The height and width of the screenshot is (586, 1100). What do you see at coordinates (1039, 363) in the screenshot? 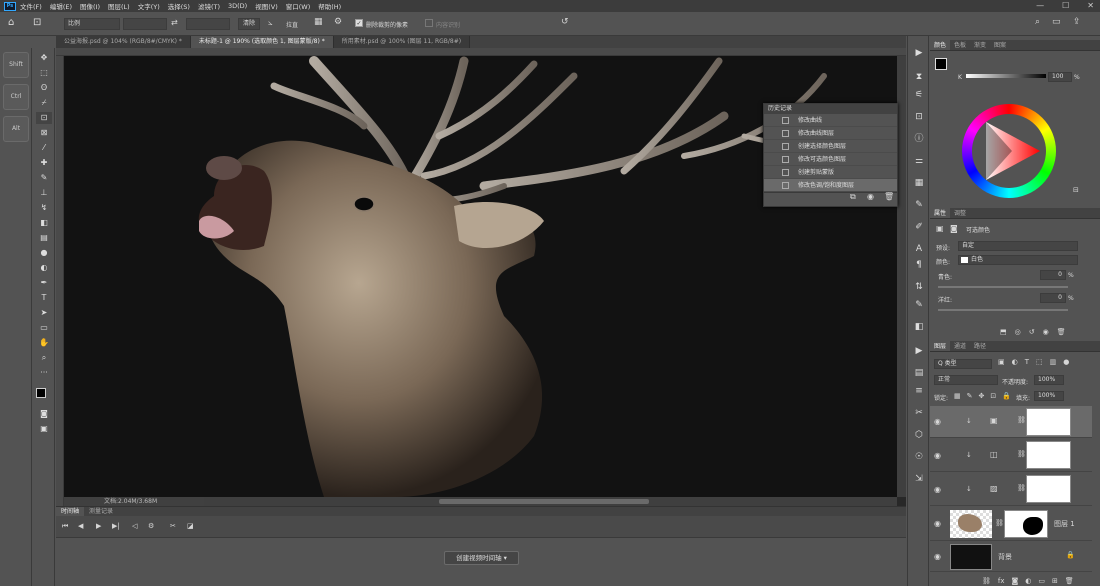
I see `shape-filter-icon: ⬚` at bounding box center [1039, 363].